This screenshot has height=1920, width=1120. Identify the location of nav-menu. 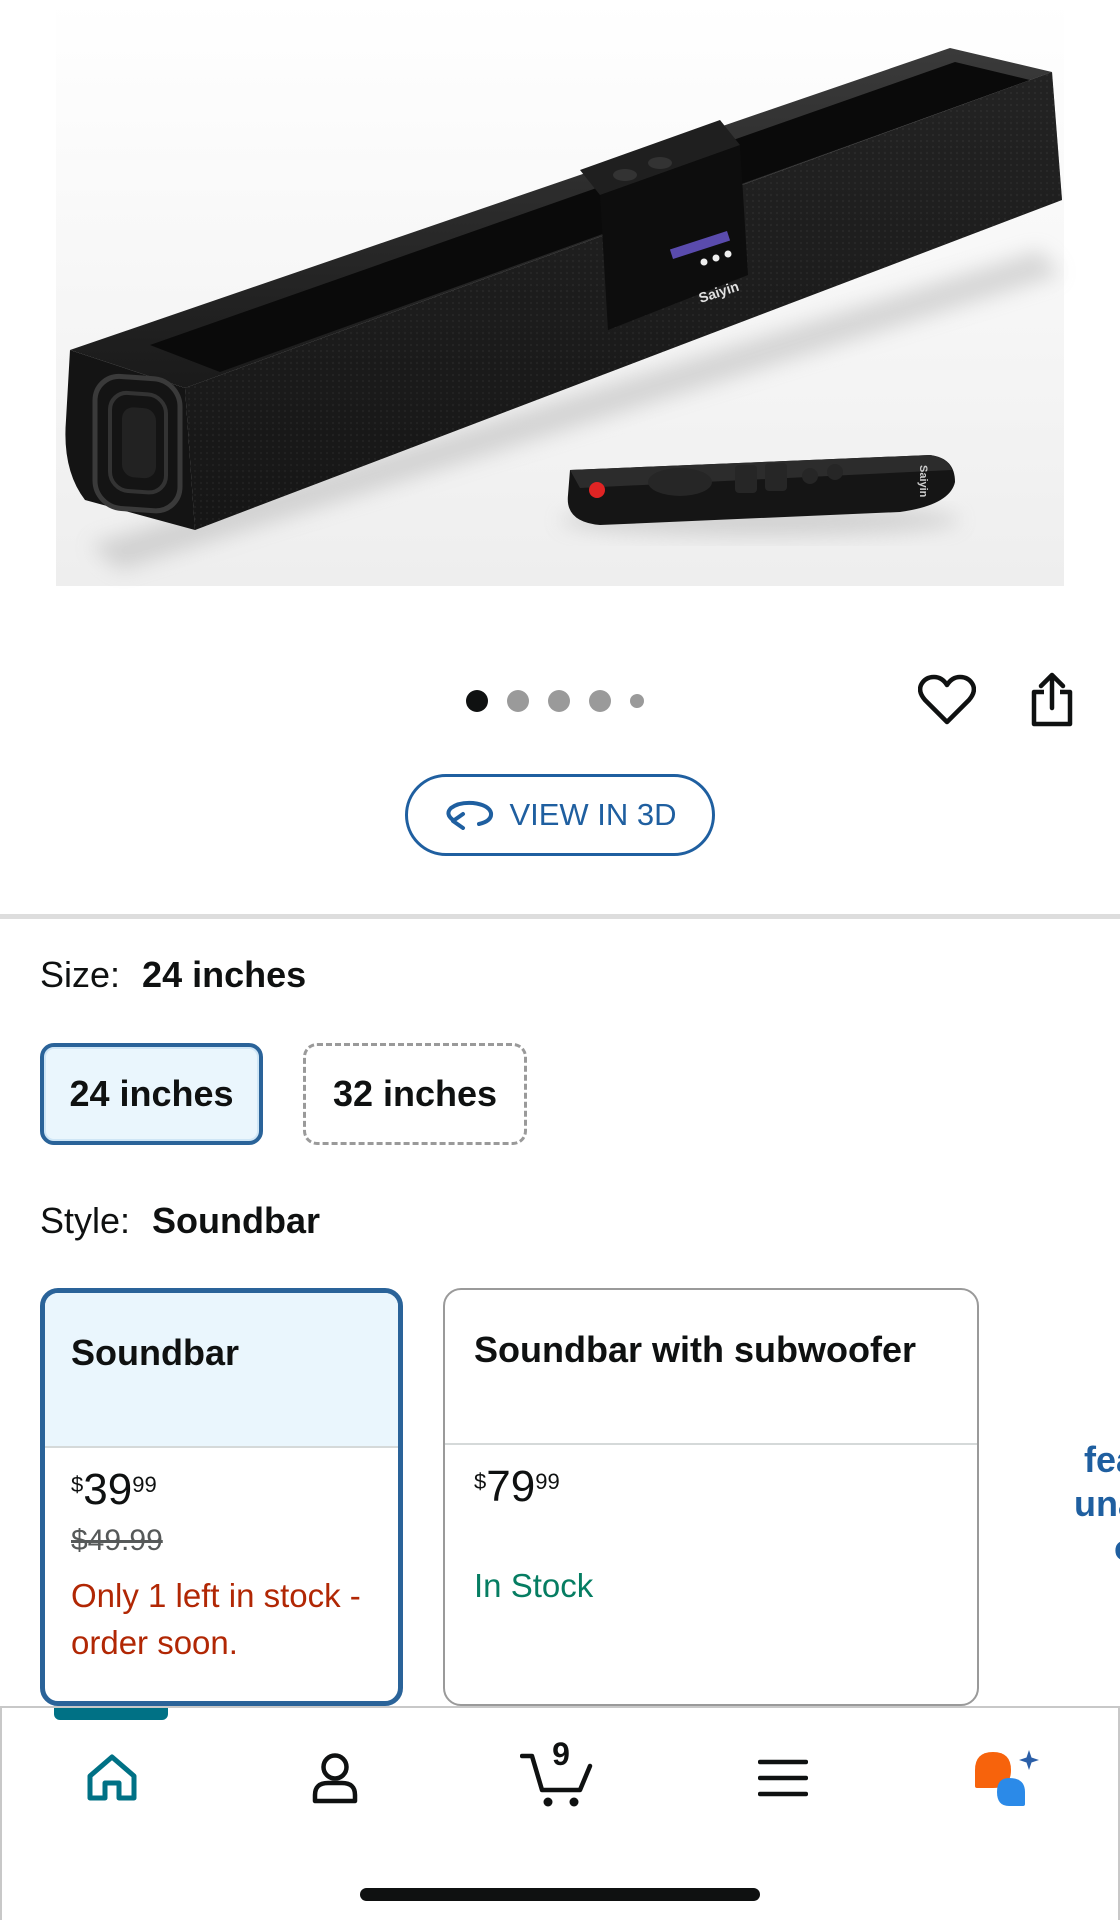
(783, 1778).